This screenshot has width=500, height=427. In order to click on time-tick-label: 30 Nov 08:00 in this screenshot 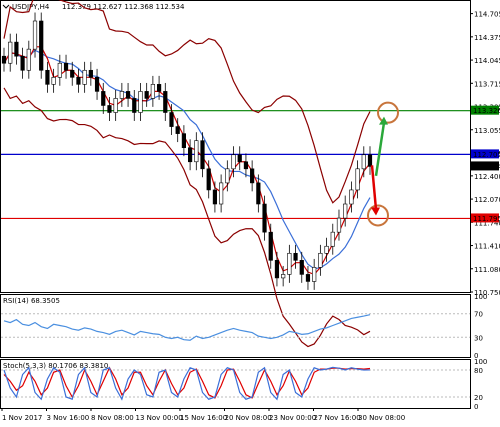, I will do `click(381, 418)`.